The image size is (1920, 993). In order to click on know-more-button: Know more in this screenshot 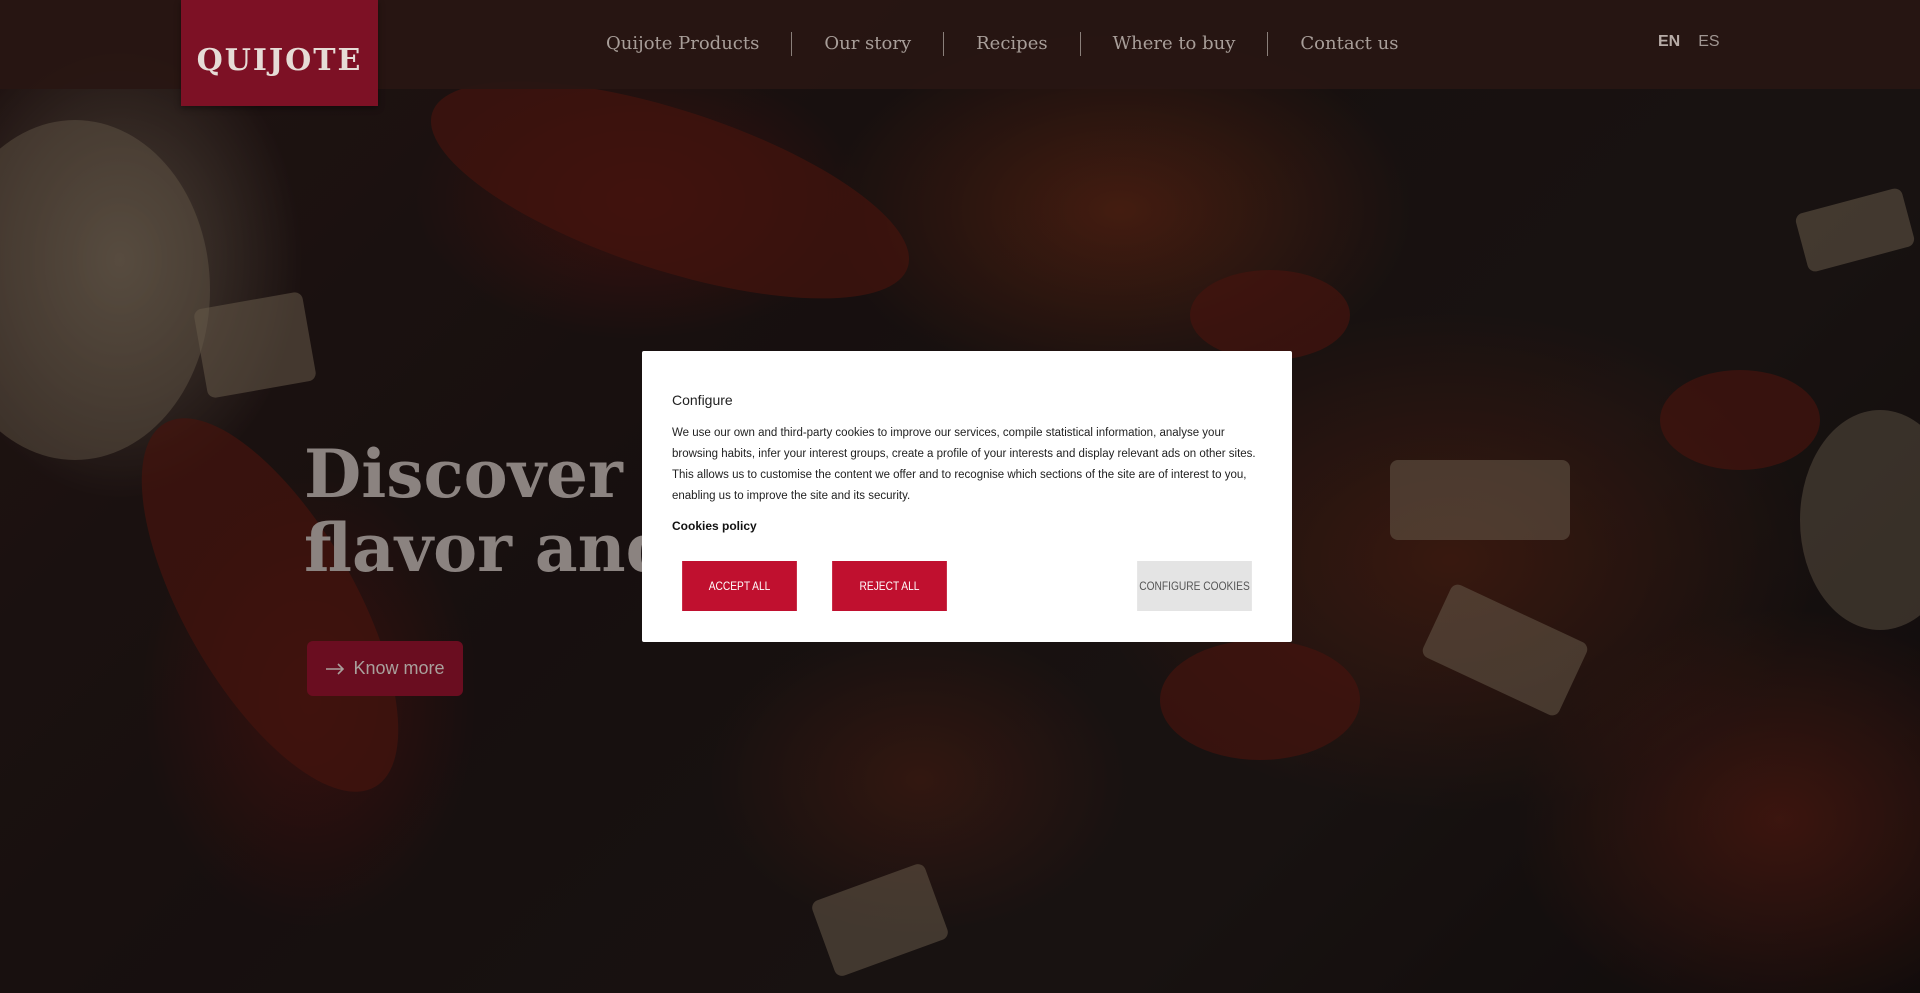, I will do `click(385, 668)`.